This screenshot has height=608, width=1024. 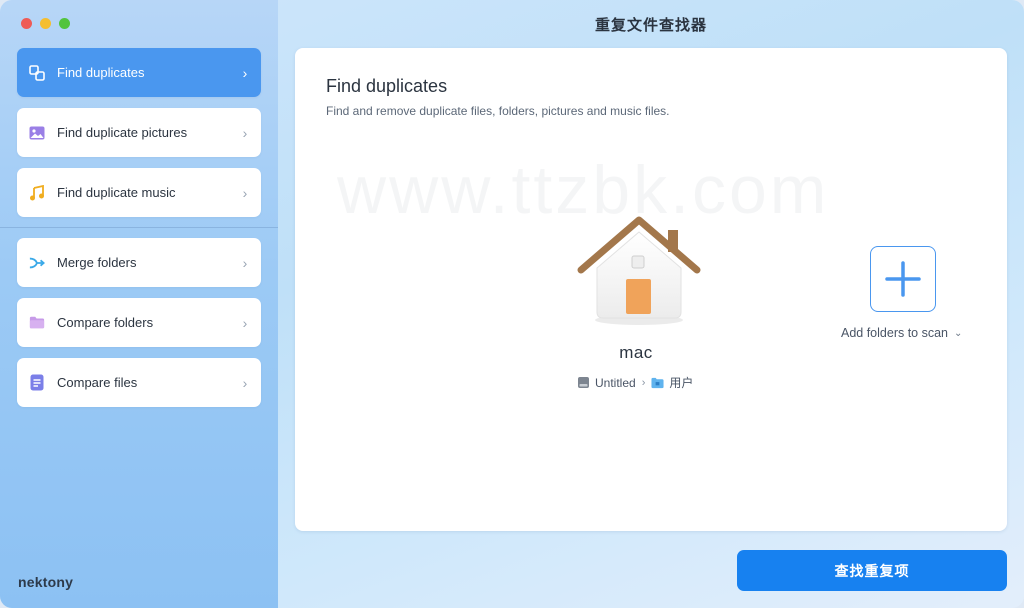 What do you see at coordinates (681, 382) in the screenshot?
I see `breadcrumb-item: 用户` at bounding box center [681, 382].